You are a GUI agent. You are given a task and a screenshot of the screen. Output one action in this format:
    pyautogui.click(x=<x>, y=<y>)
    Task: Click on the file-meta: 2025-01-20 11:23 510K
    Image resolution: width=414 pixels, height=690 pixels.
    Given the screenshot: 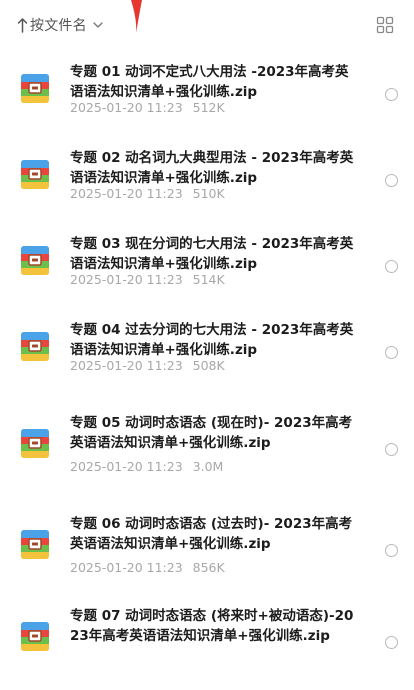 What is the action you would take?
    pyautogui.click(x=147, y=193)
    